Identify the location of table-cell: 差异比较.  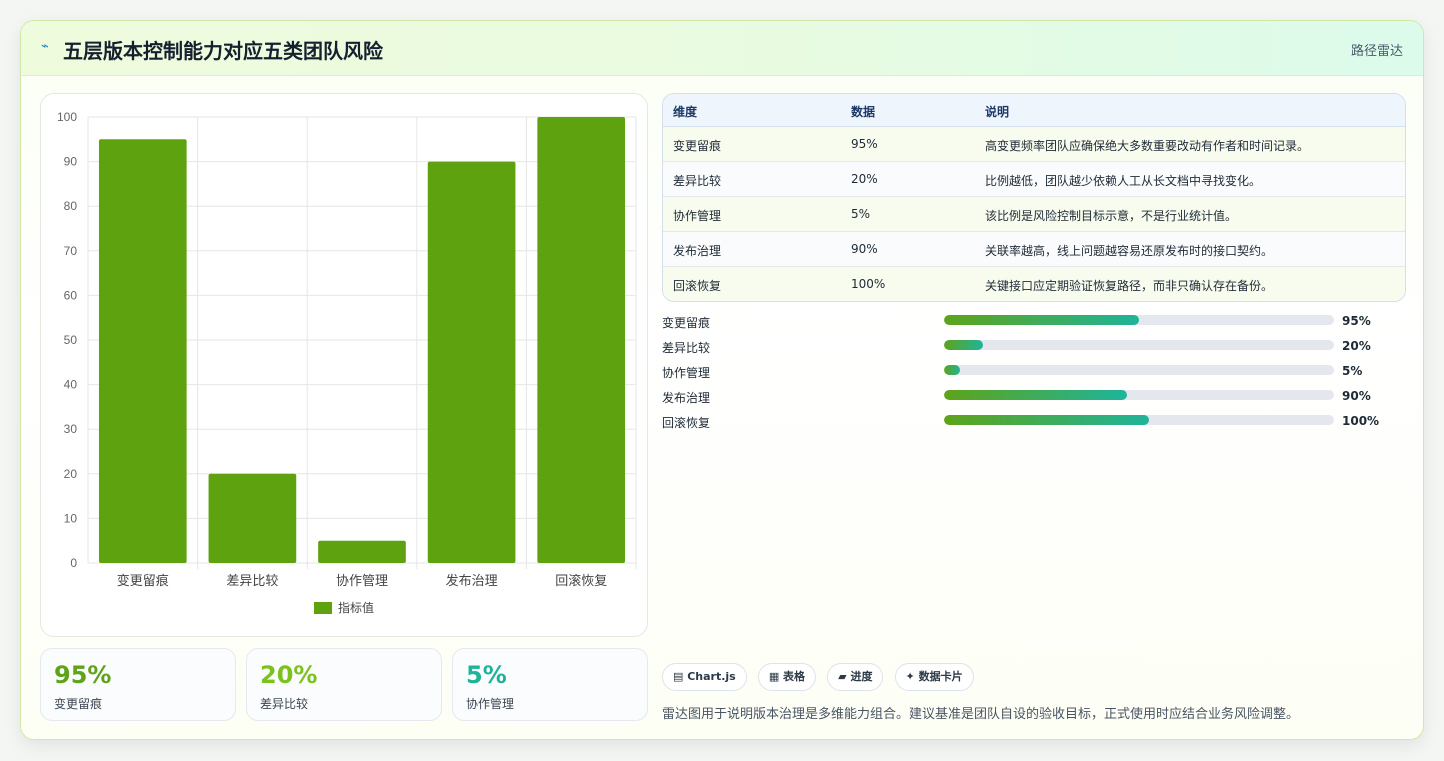
(697, 181).